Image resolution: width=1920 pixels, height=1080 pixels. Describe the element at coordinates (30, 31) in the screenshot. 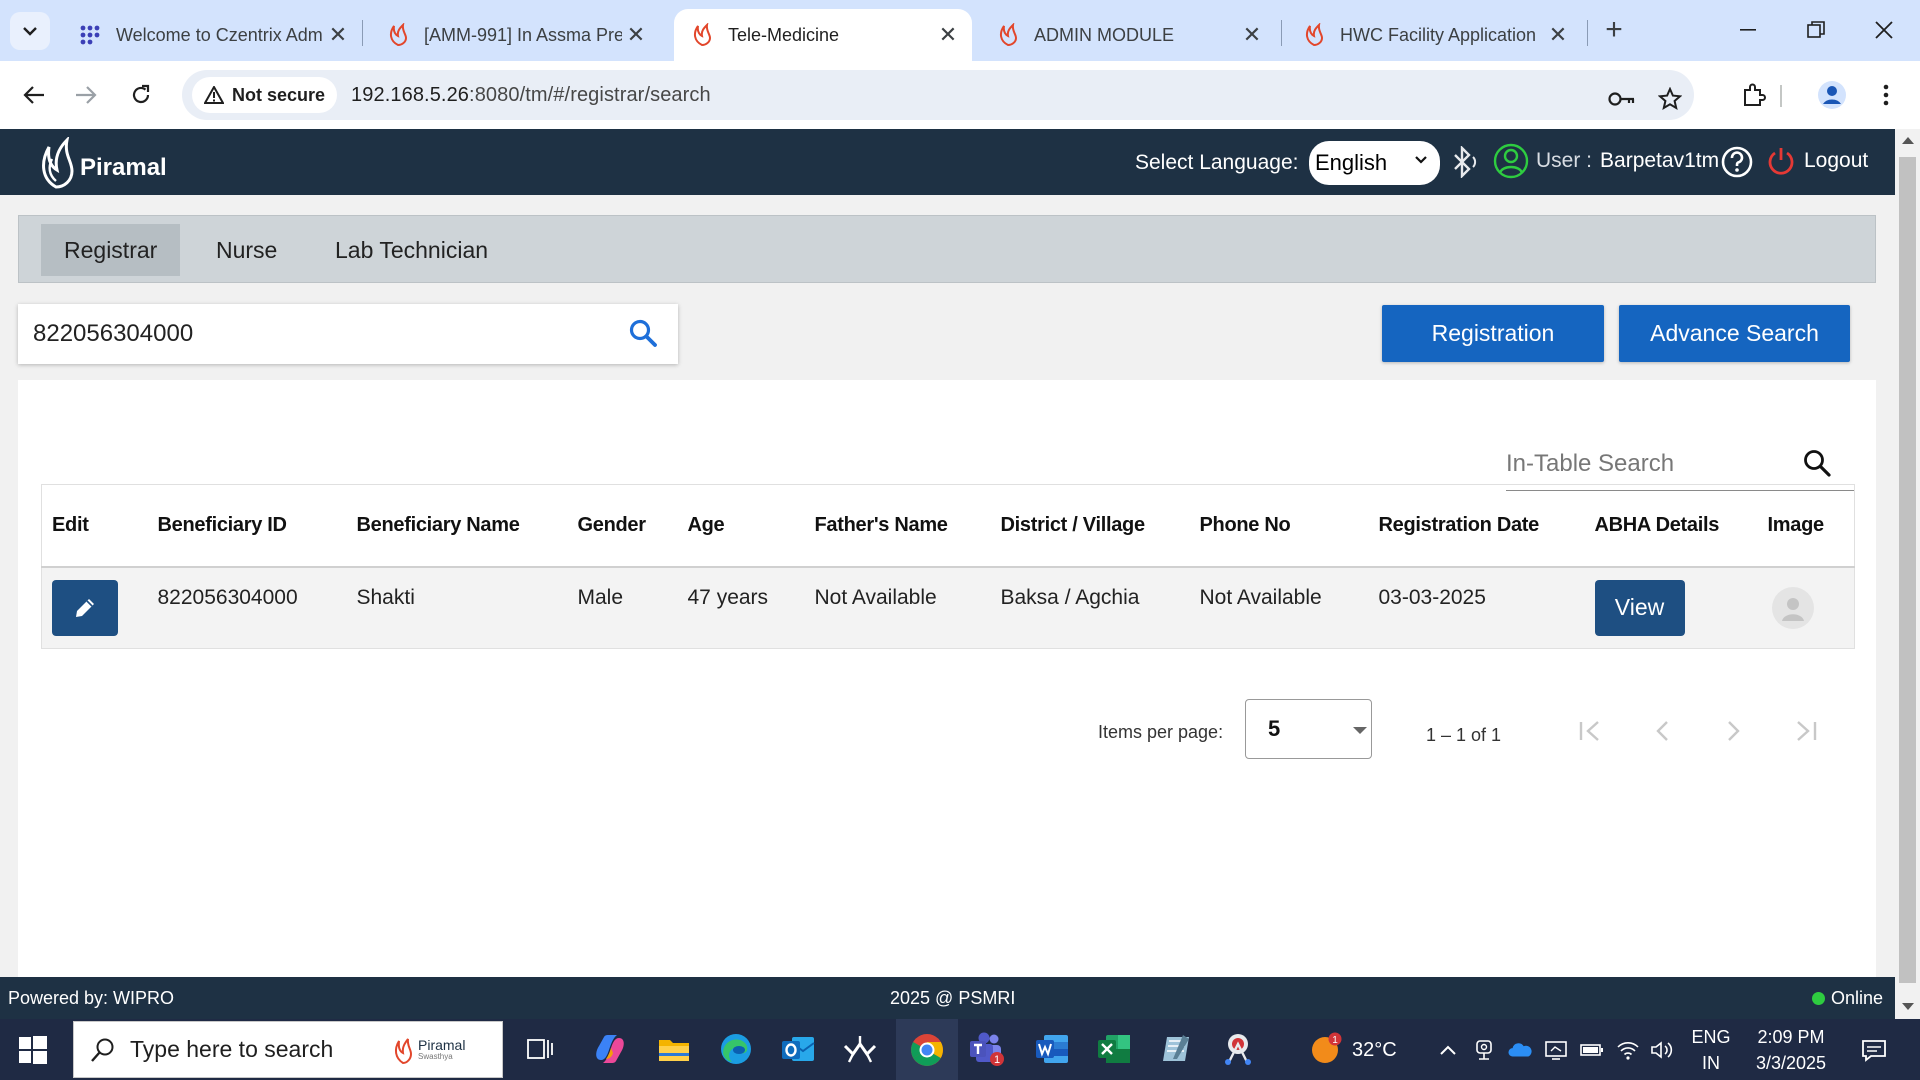

I see `tab-search-button` at that location.